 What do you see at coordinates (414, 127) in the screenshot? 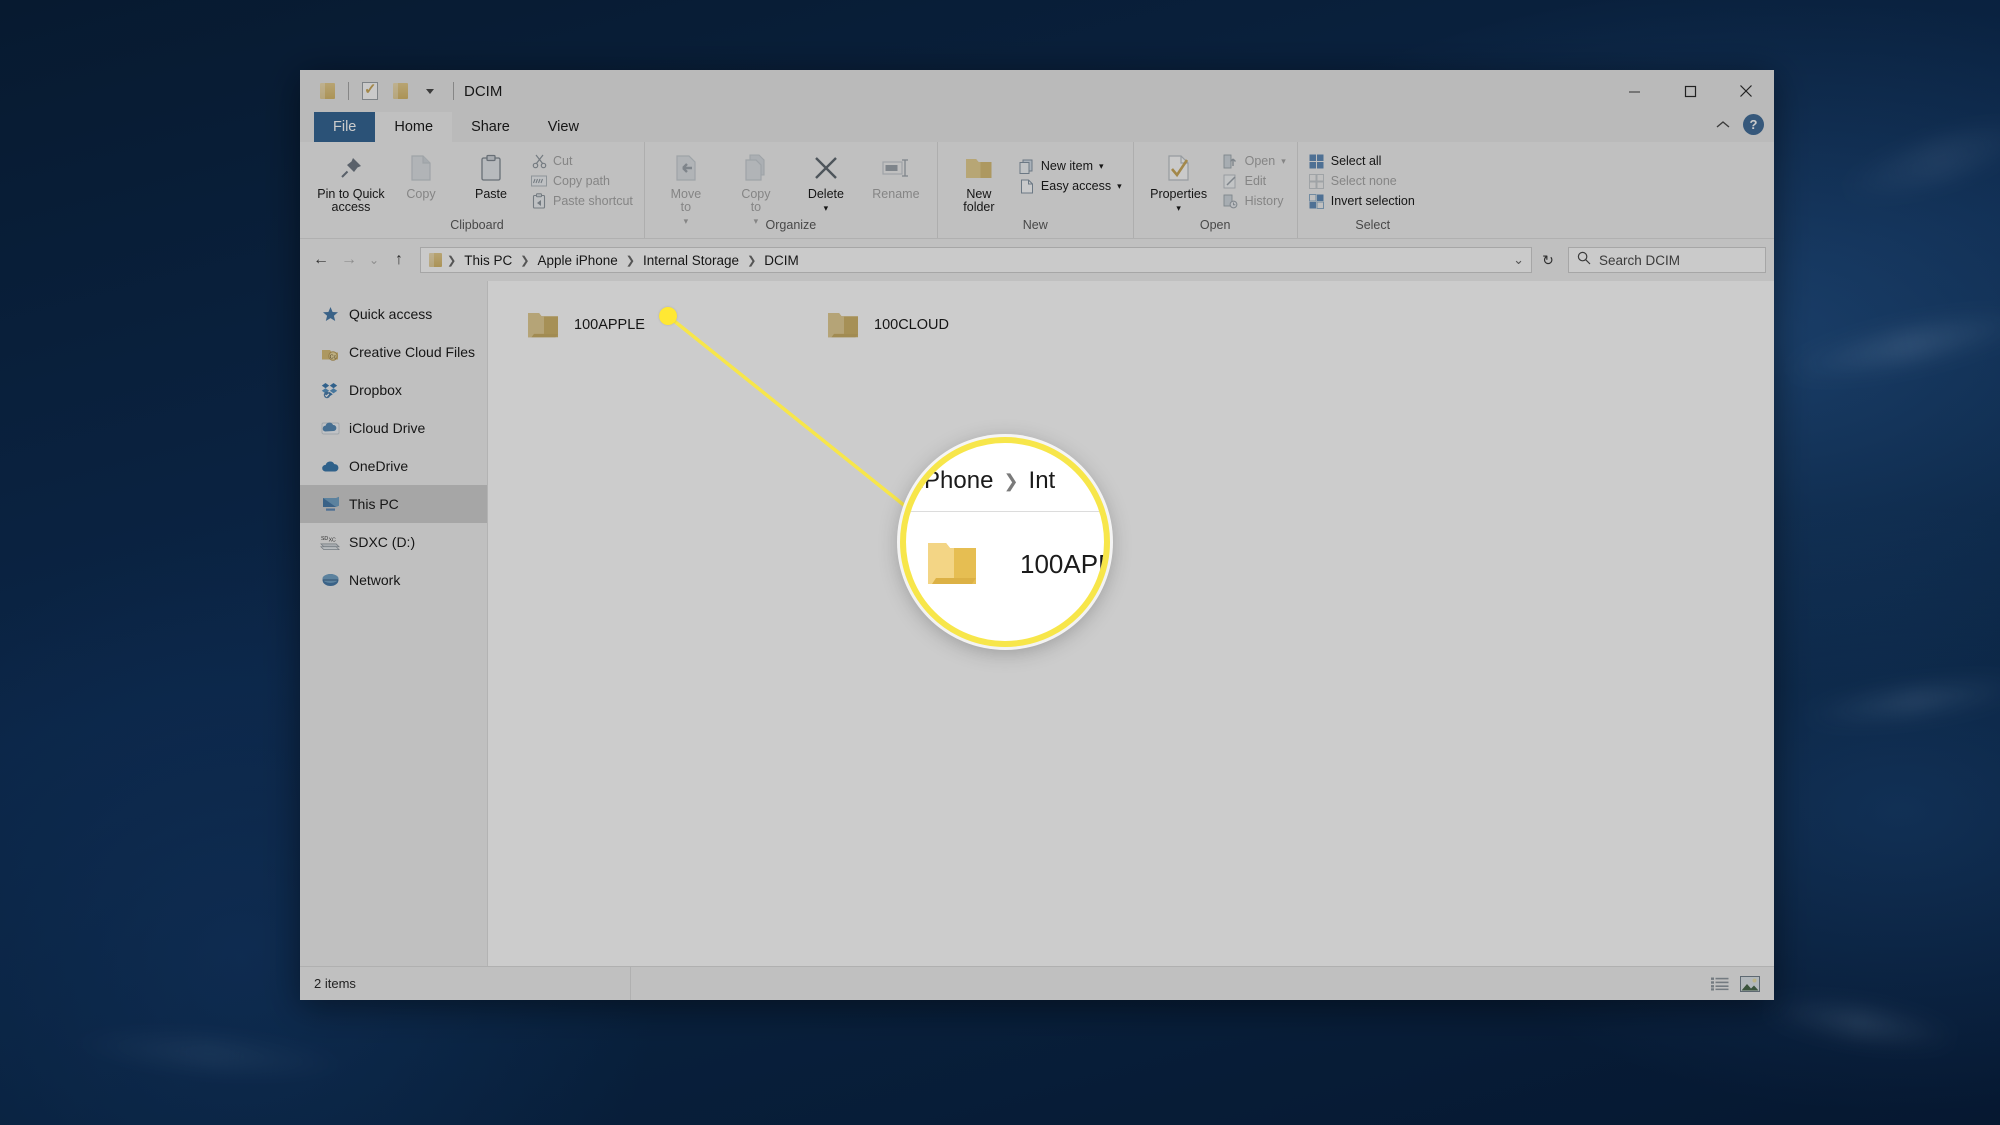
I see `tab-home: Home` at bounding box center [414, 127].